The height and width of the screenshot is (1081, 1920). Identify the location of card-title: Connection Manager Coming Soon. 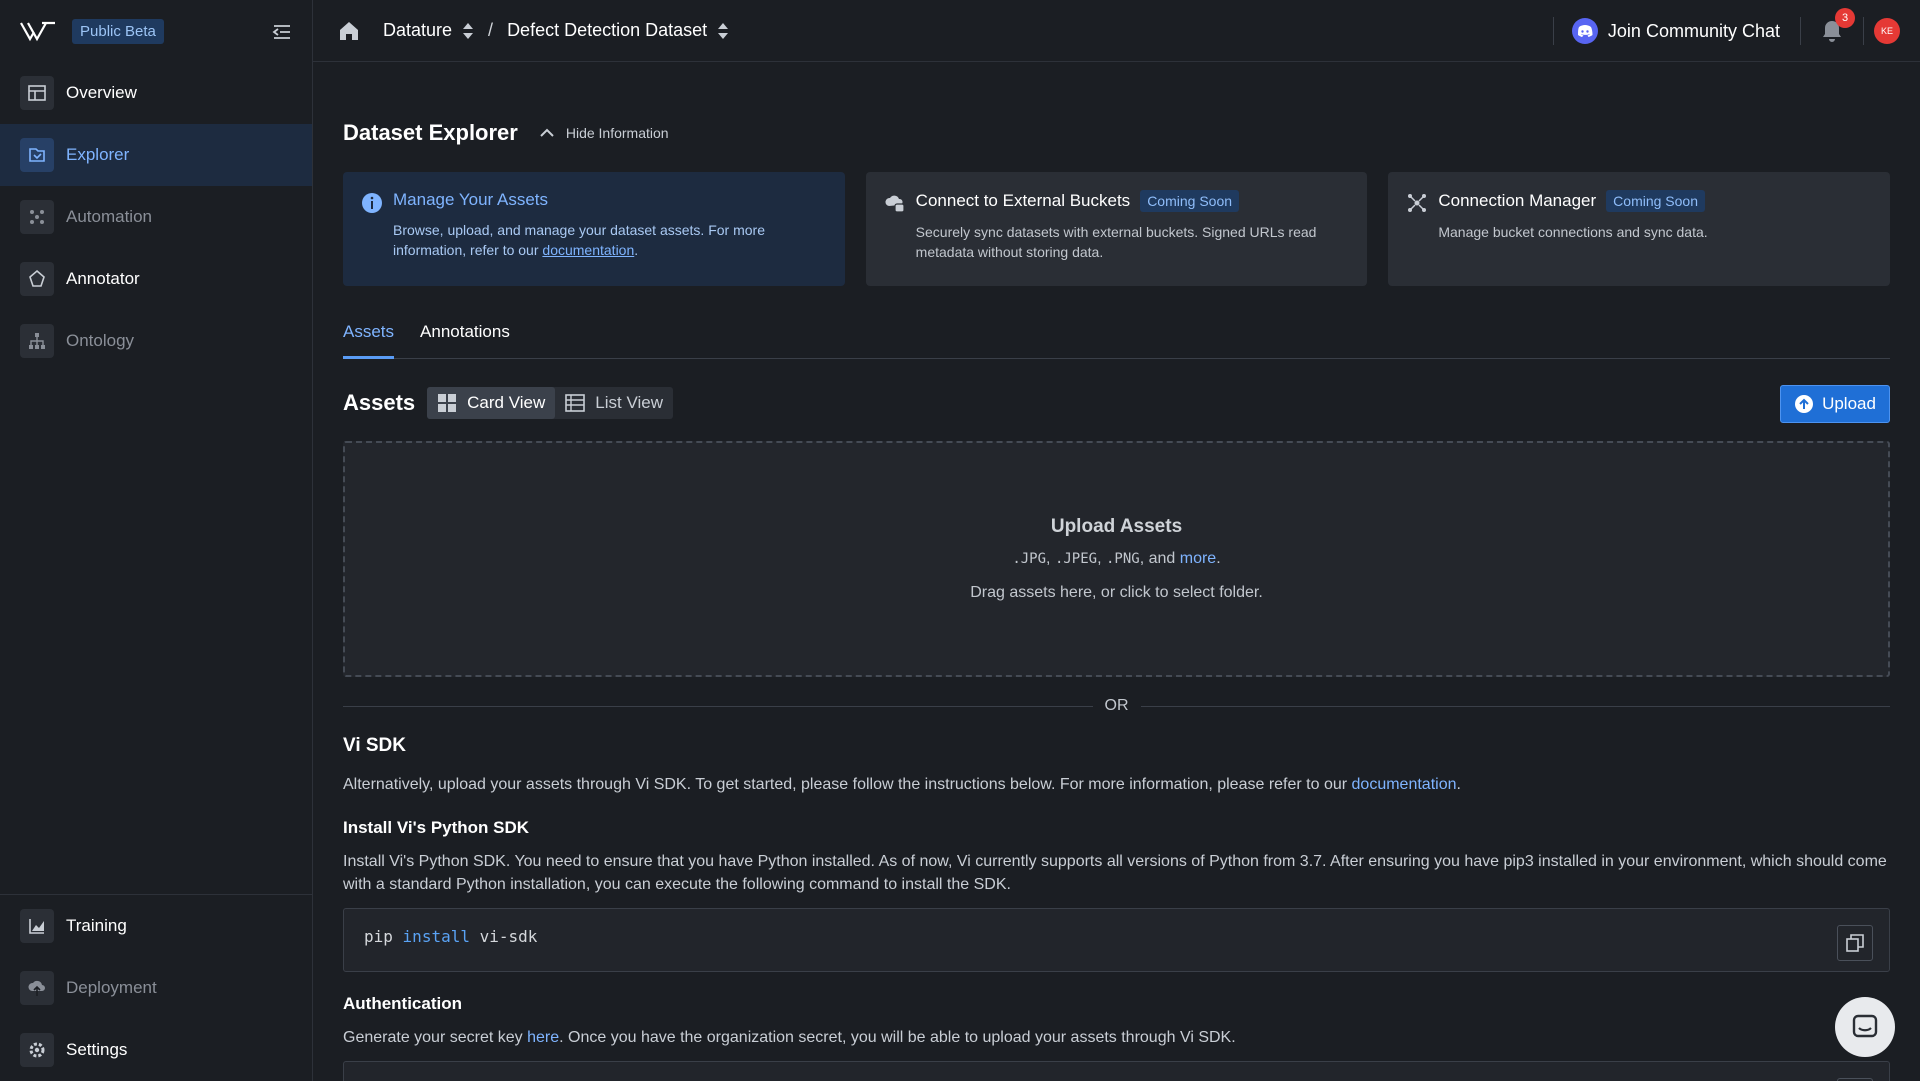
(1572, 201).